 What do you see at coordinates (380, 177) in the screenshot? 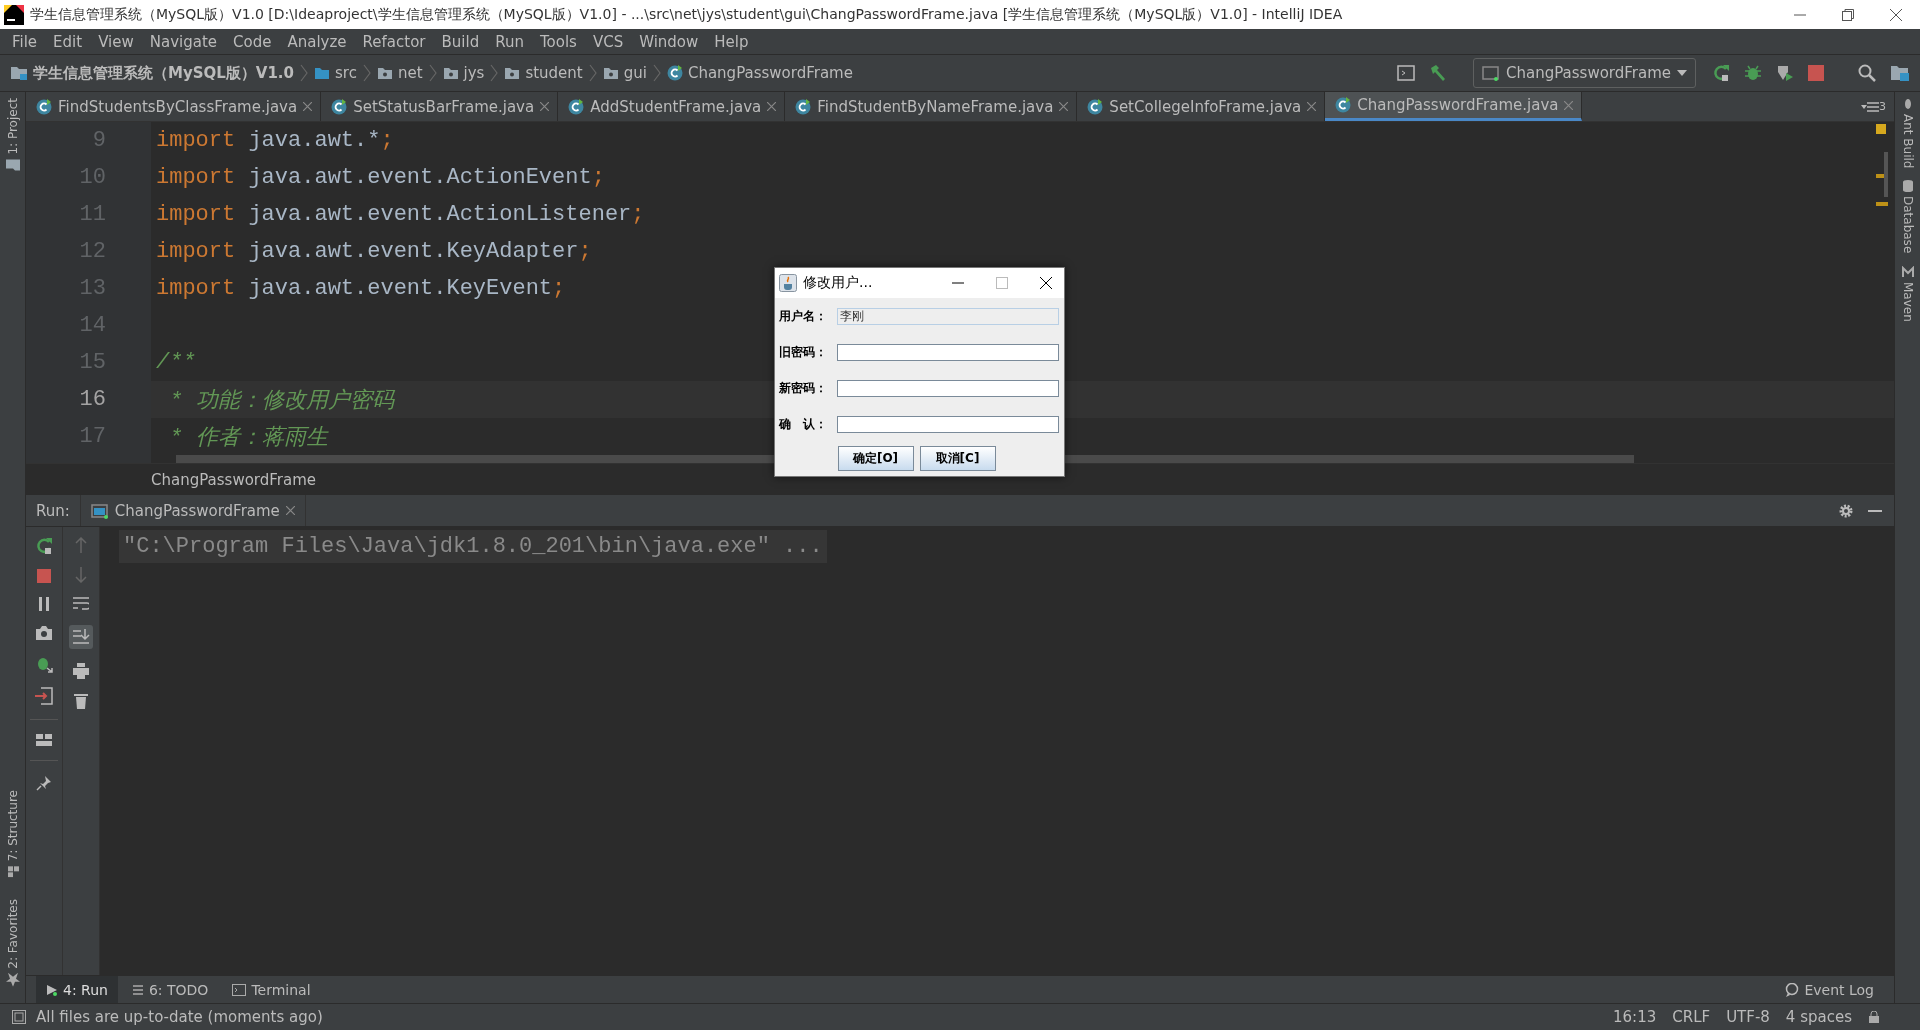
I see `code-line: import java.awt.event.ActionEvent;` at bounding box center [380, 177].